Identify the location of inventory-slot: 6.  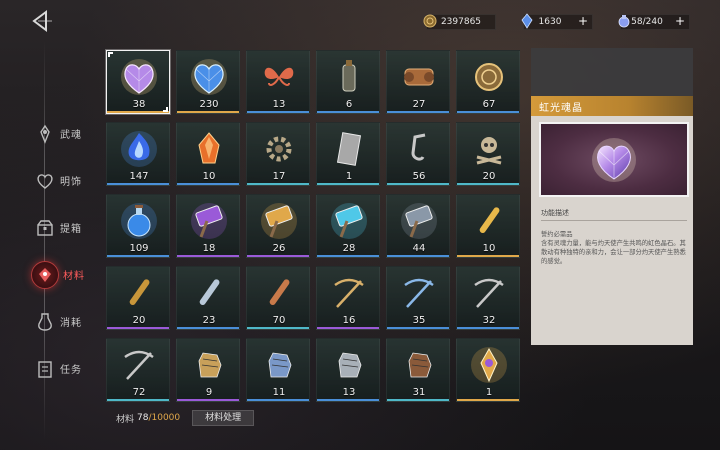
(348, 82).